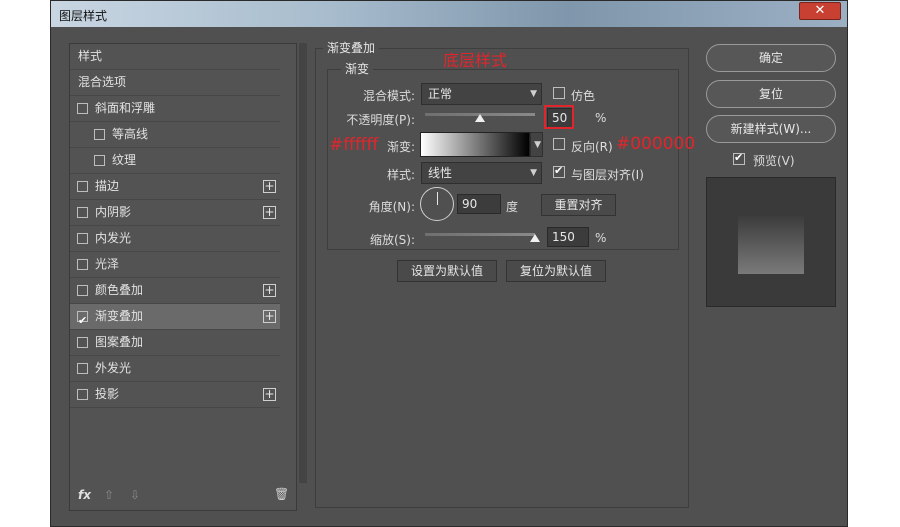 The image size is (900, 527). Describe the element at coordinates (480, 118) in the screenshot. I see `opacity-slider-knob` at that location.